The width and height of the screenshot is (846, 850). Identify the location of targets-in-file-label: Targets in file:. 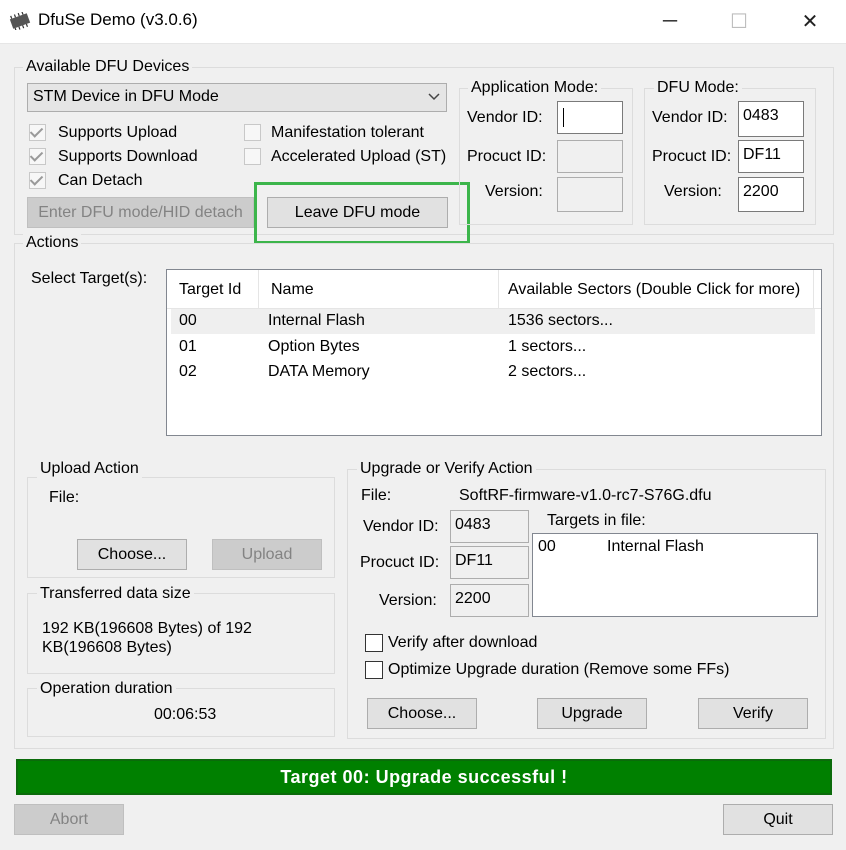
(596, 521).